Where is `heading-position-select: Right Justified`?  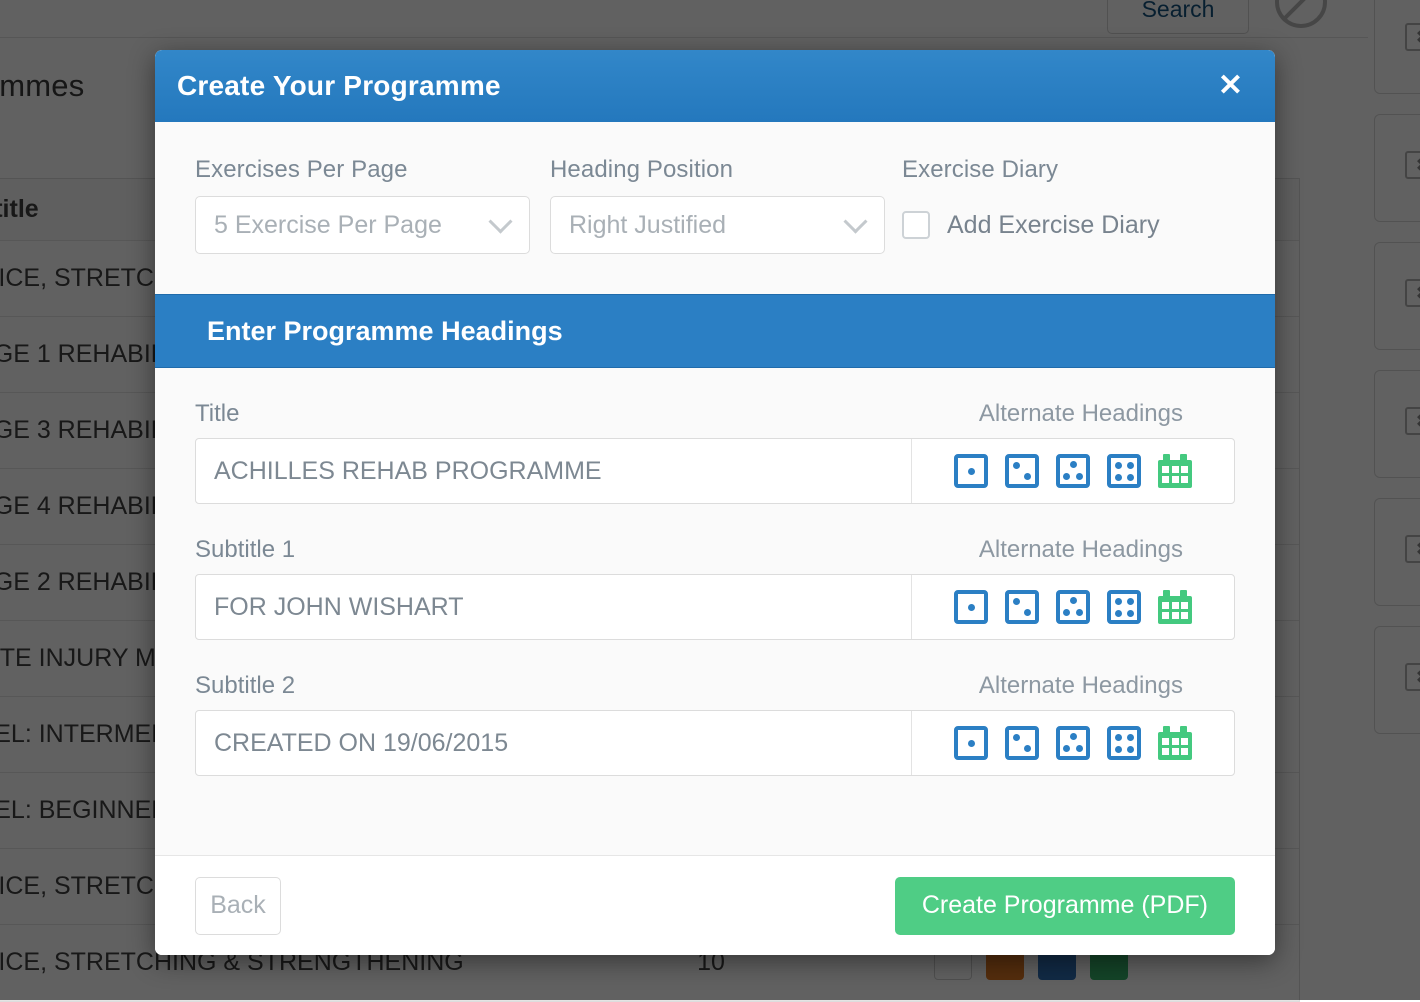 heading-position-select: Right Justified is located at coordinates (717, 225).